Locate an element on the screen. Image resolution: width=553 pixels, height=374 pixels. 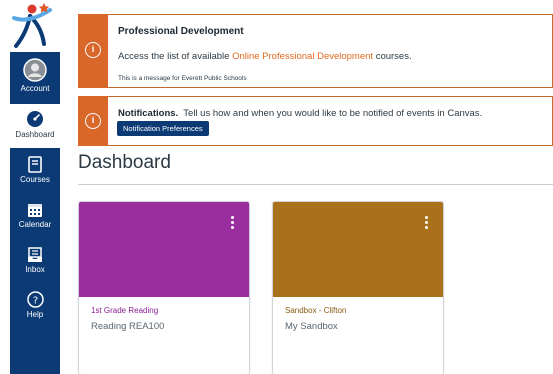
nav-dashboard-label: Dashboard is located at coordinates (35, 134).